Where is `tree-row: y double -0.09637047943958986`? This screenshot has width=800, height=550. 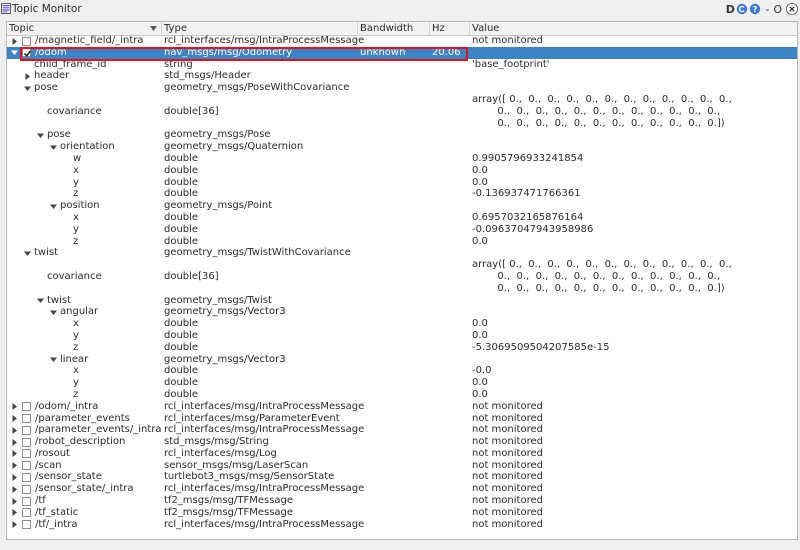
tree-row: y double -0.09637047943958986 is located at coordinates (402, 230).